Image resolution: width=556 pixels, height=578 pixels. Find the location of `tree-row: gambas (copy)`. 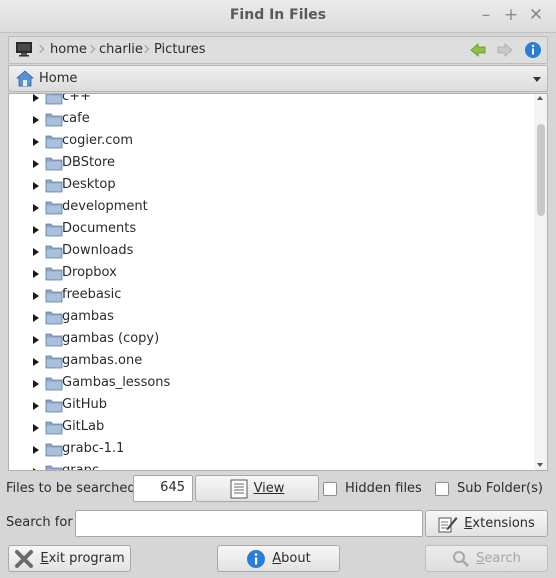

tree-row: gambas (copy) is located at coordinates (269, 340).